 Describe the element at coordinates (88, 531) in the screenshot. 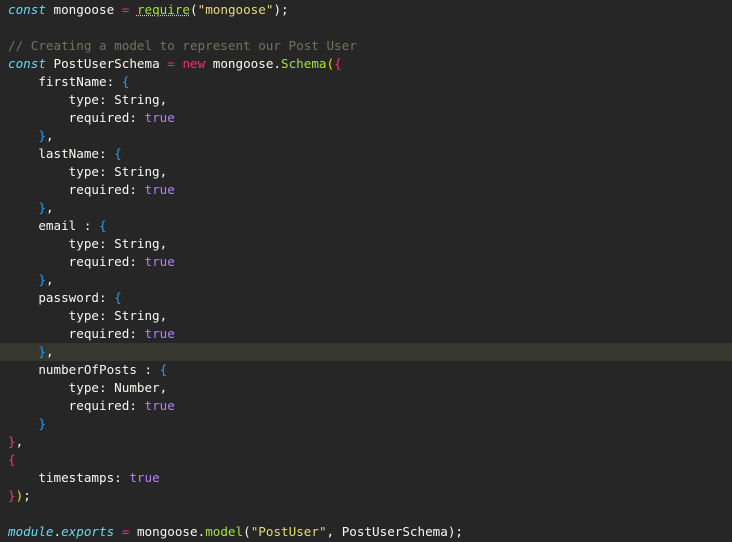

I see `code-token: exports` at that location.